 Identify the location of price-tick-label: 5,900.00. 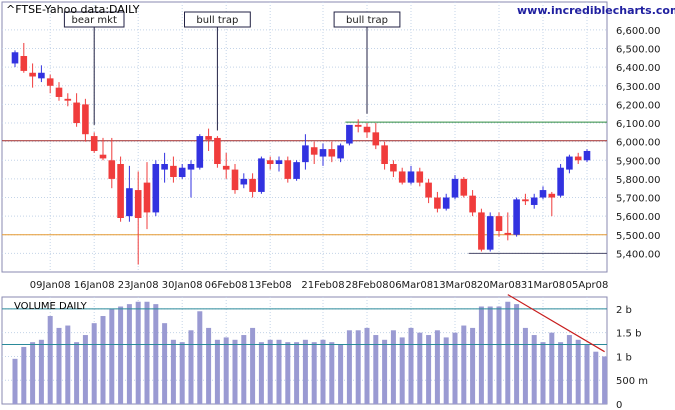
(638, 161).